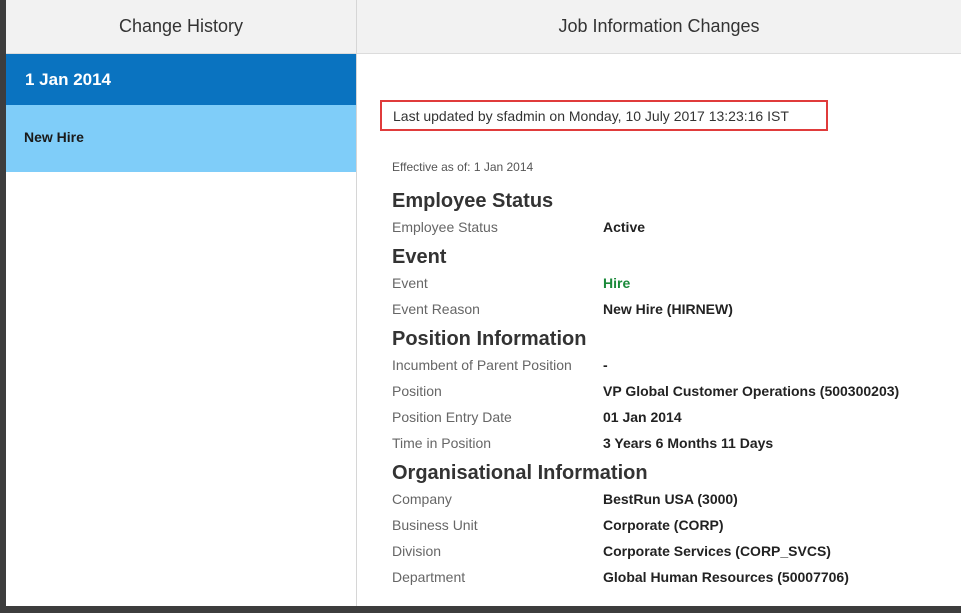 The width and height of the screenshot is (961, 613). What do you see at coordinates (624, 227) in the screenshot?
I see `detail-value: Active` at bounding box center [624, 227].